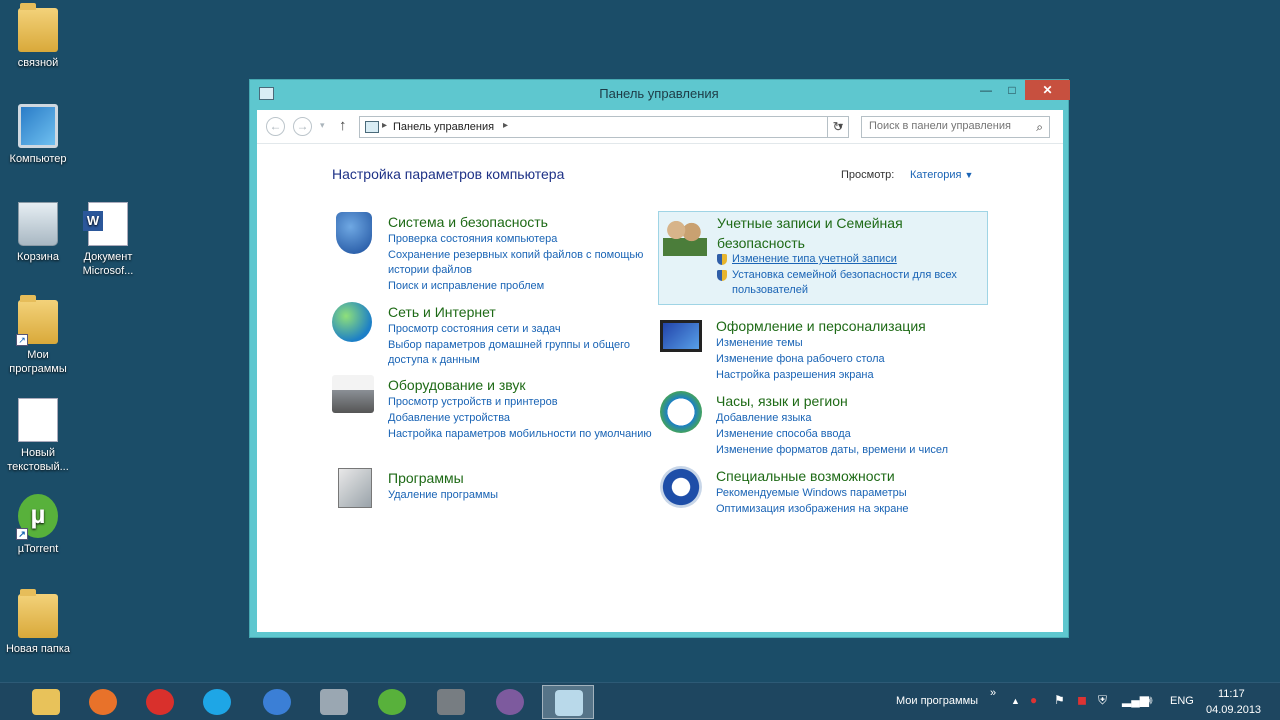 Image resolution: width=1280 pixels, height=720 pixels. I want to click on taskbar-tor, so click(510, 702).